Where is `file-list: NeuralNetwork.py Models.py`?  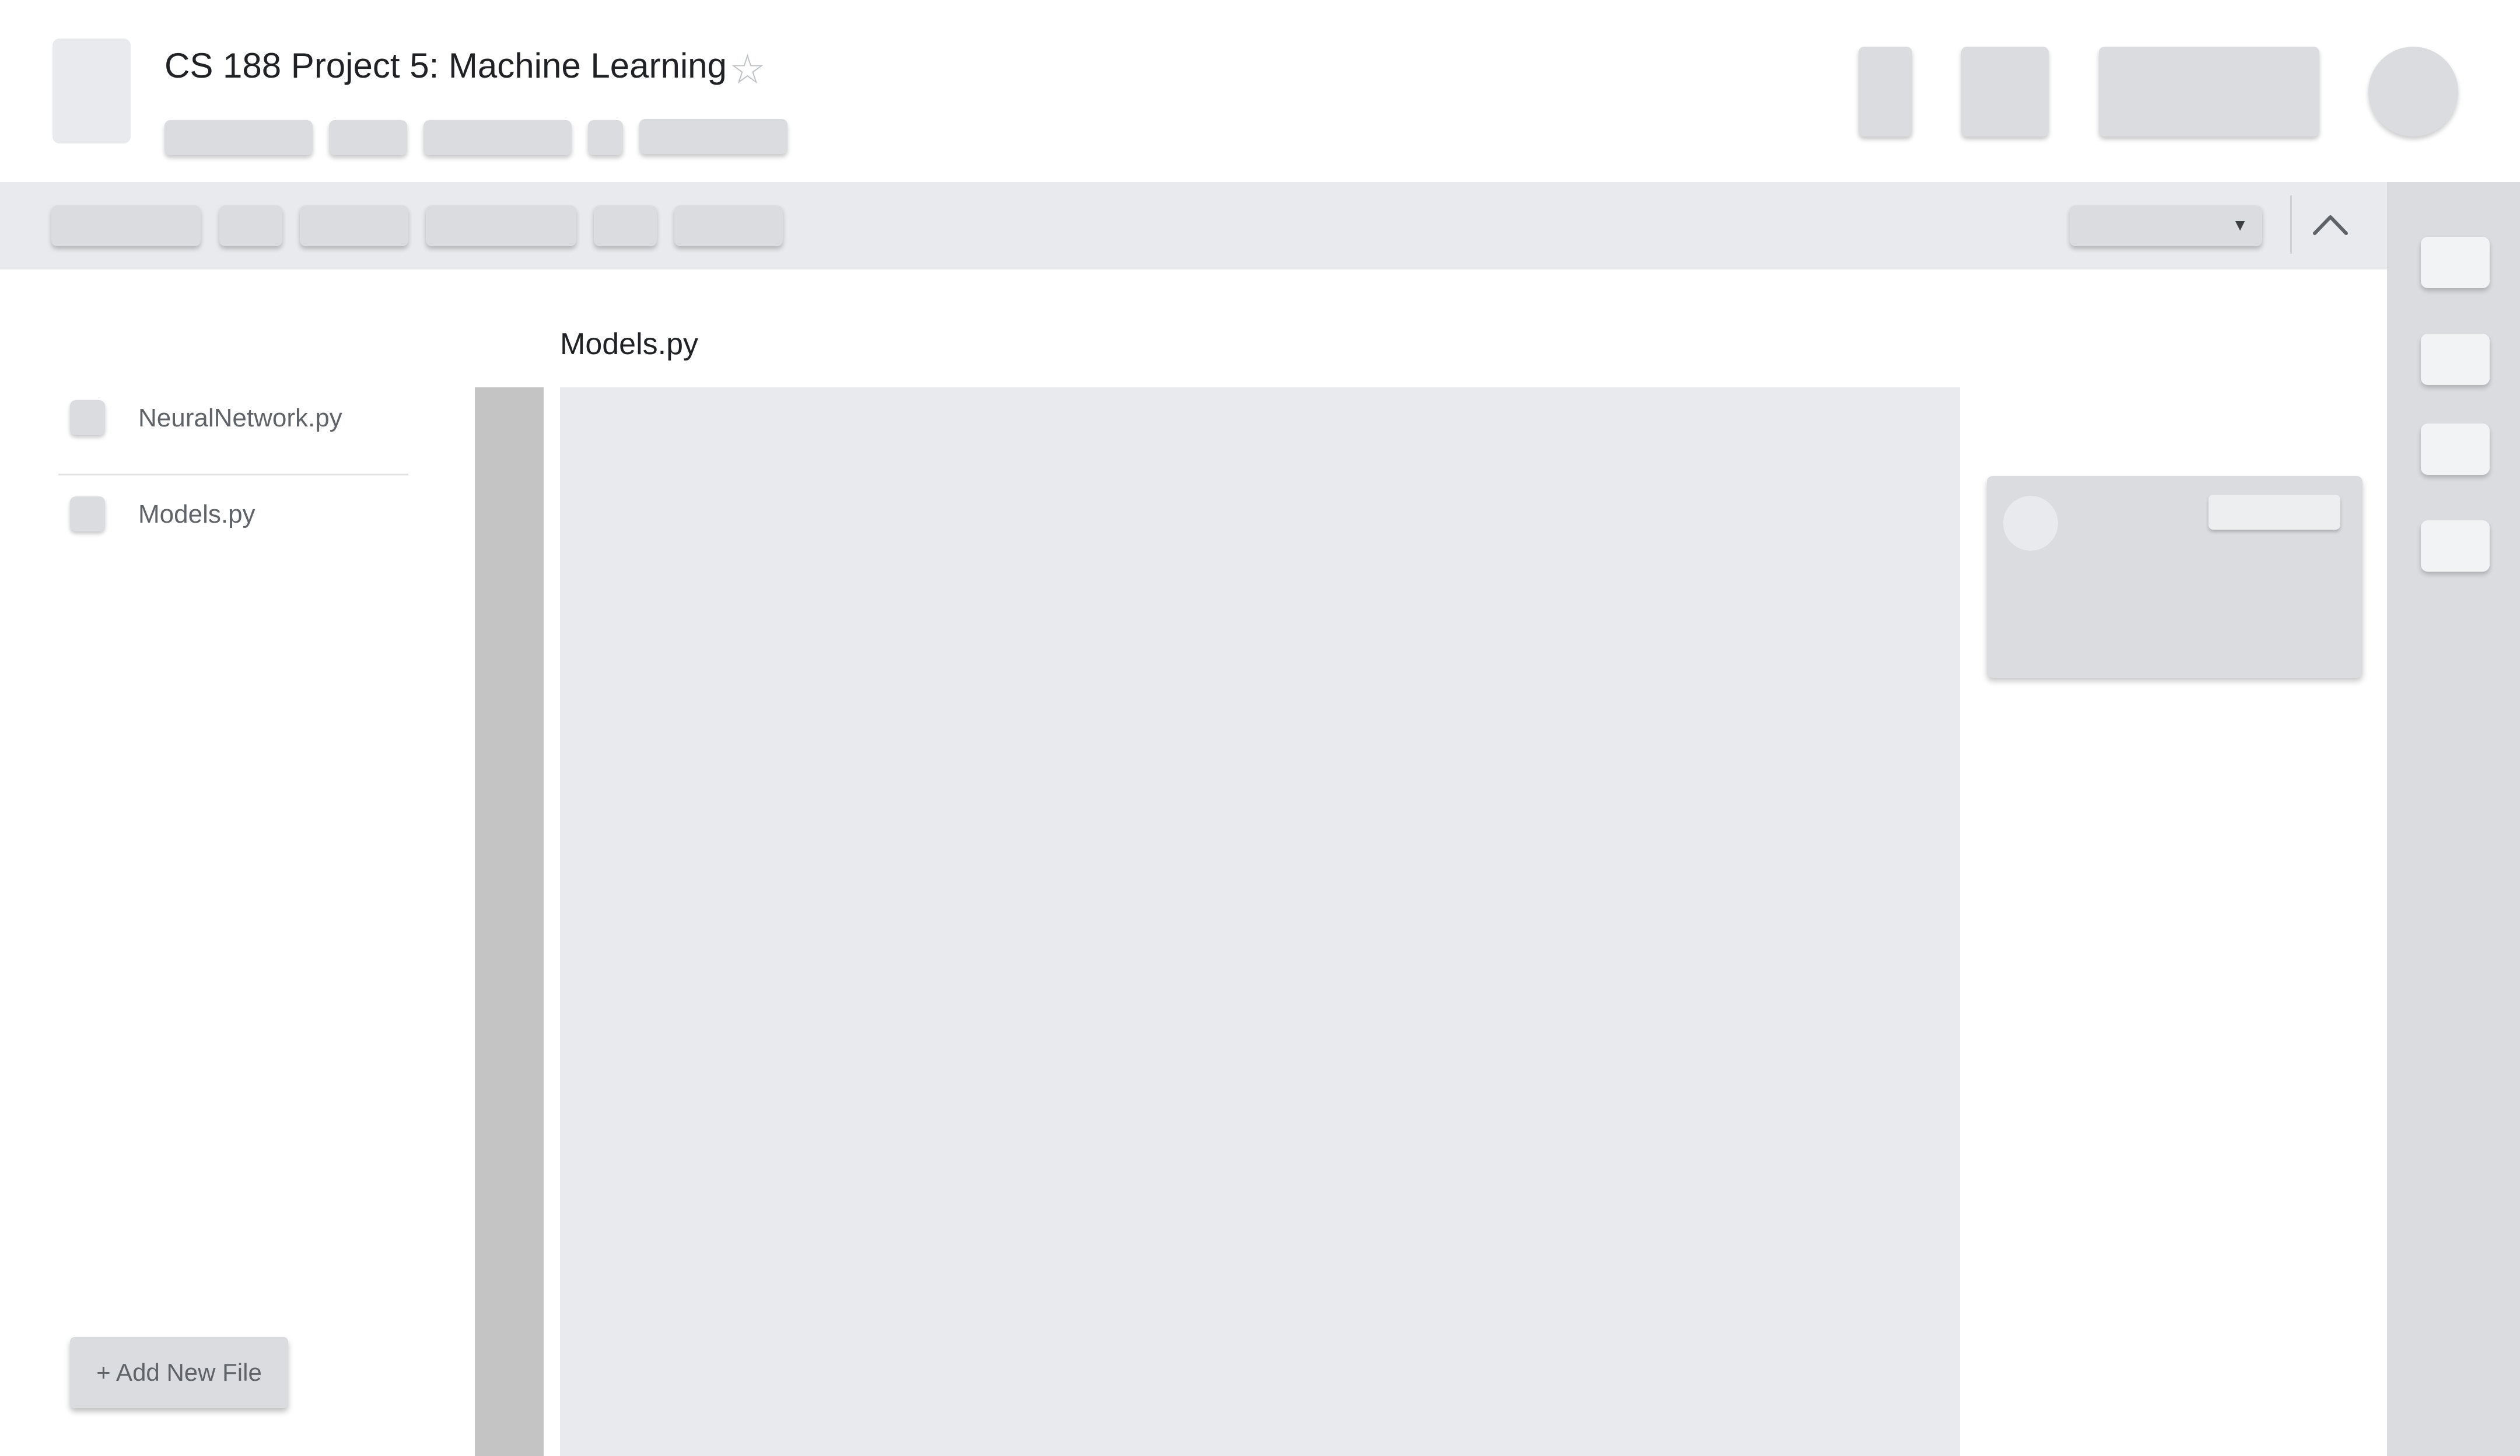 file-list: NeuralNetwork.py Models.py is located at coordinates (233, 474).